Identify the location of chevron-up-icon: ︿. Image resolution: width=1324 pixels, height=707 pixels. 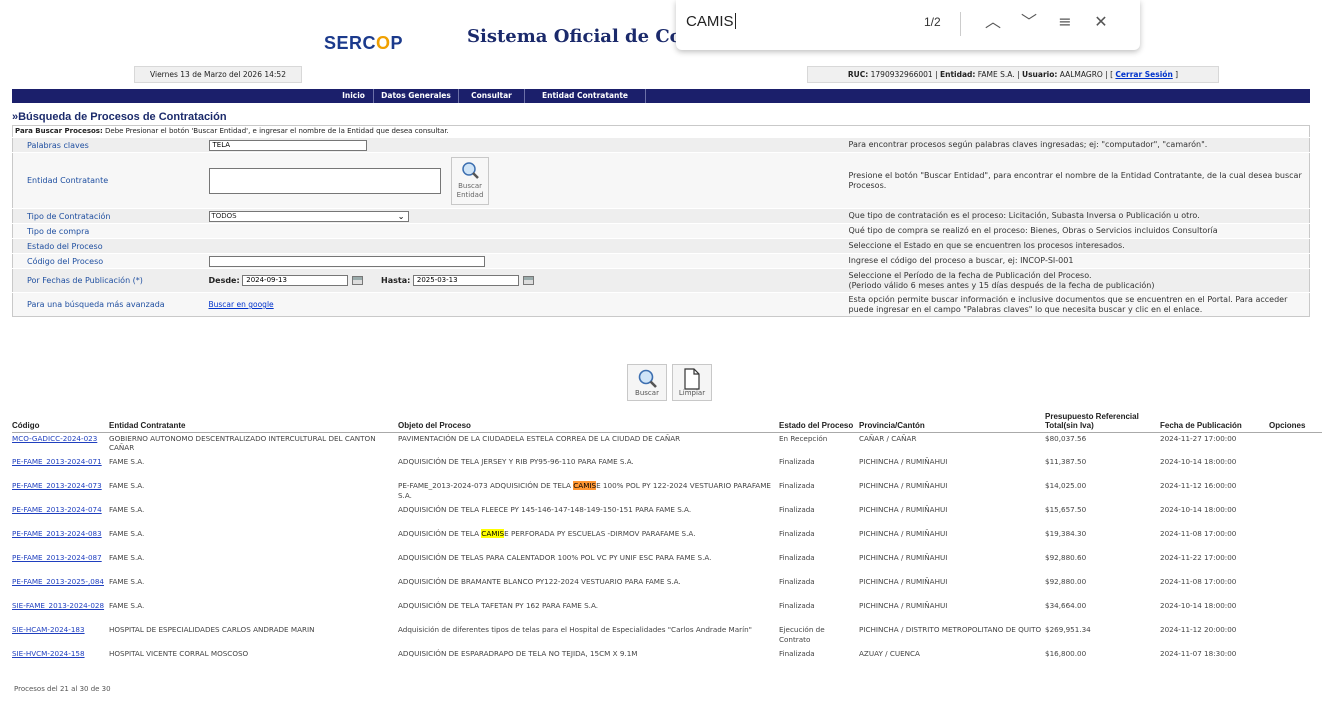
(993, 22).